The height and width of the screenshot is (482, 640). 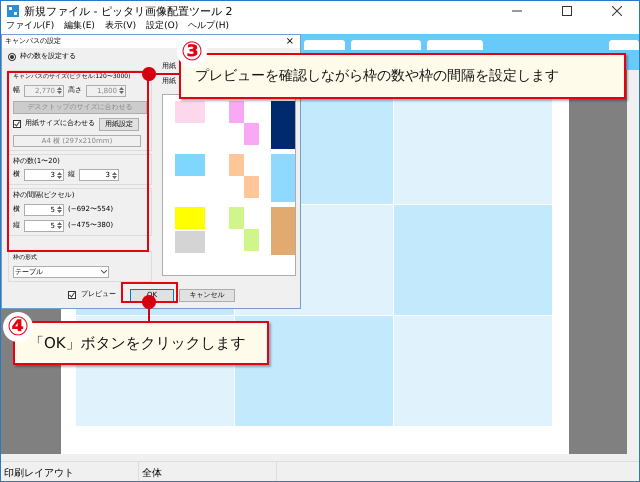 I want to click on window-title: 新規ファイル - ピッタリ画像配置ツール 2, so click(x=129, y=11).